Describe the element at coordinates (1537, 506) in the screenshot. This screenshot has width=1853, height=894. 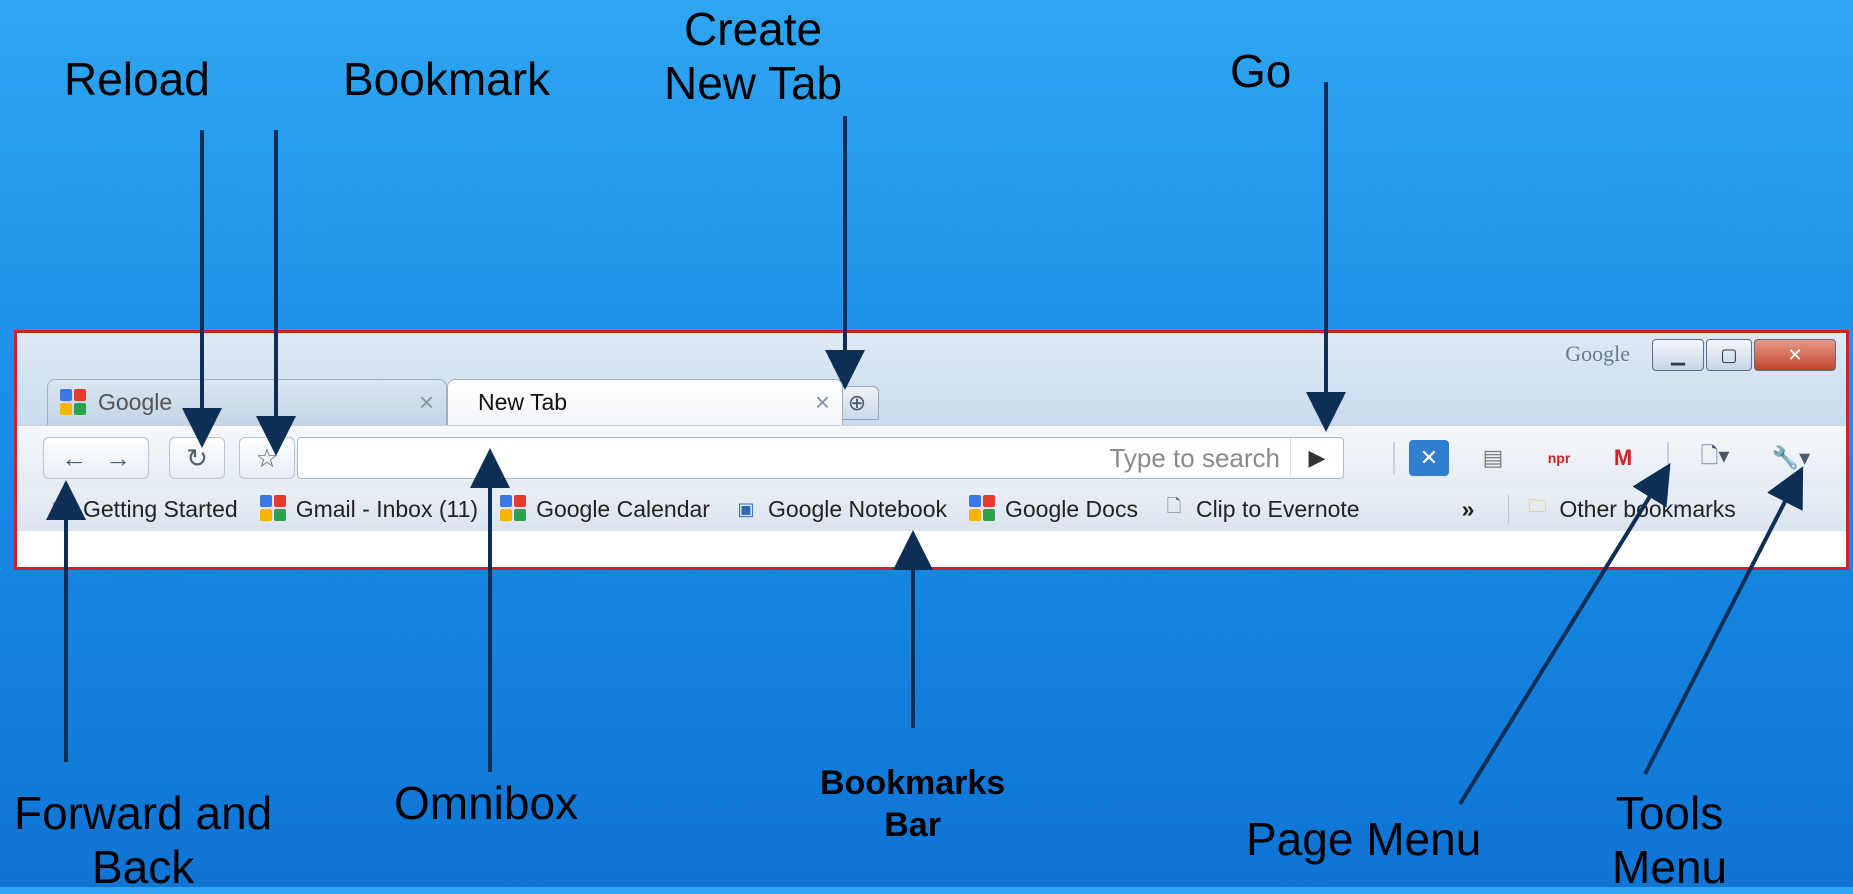
I see `folder-icon: 🗀` at that location.